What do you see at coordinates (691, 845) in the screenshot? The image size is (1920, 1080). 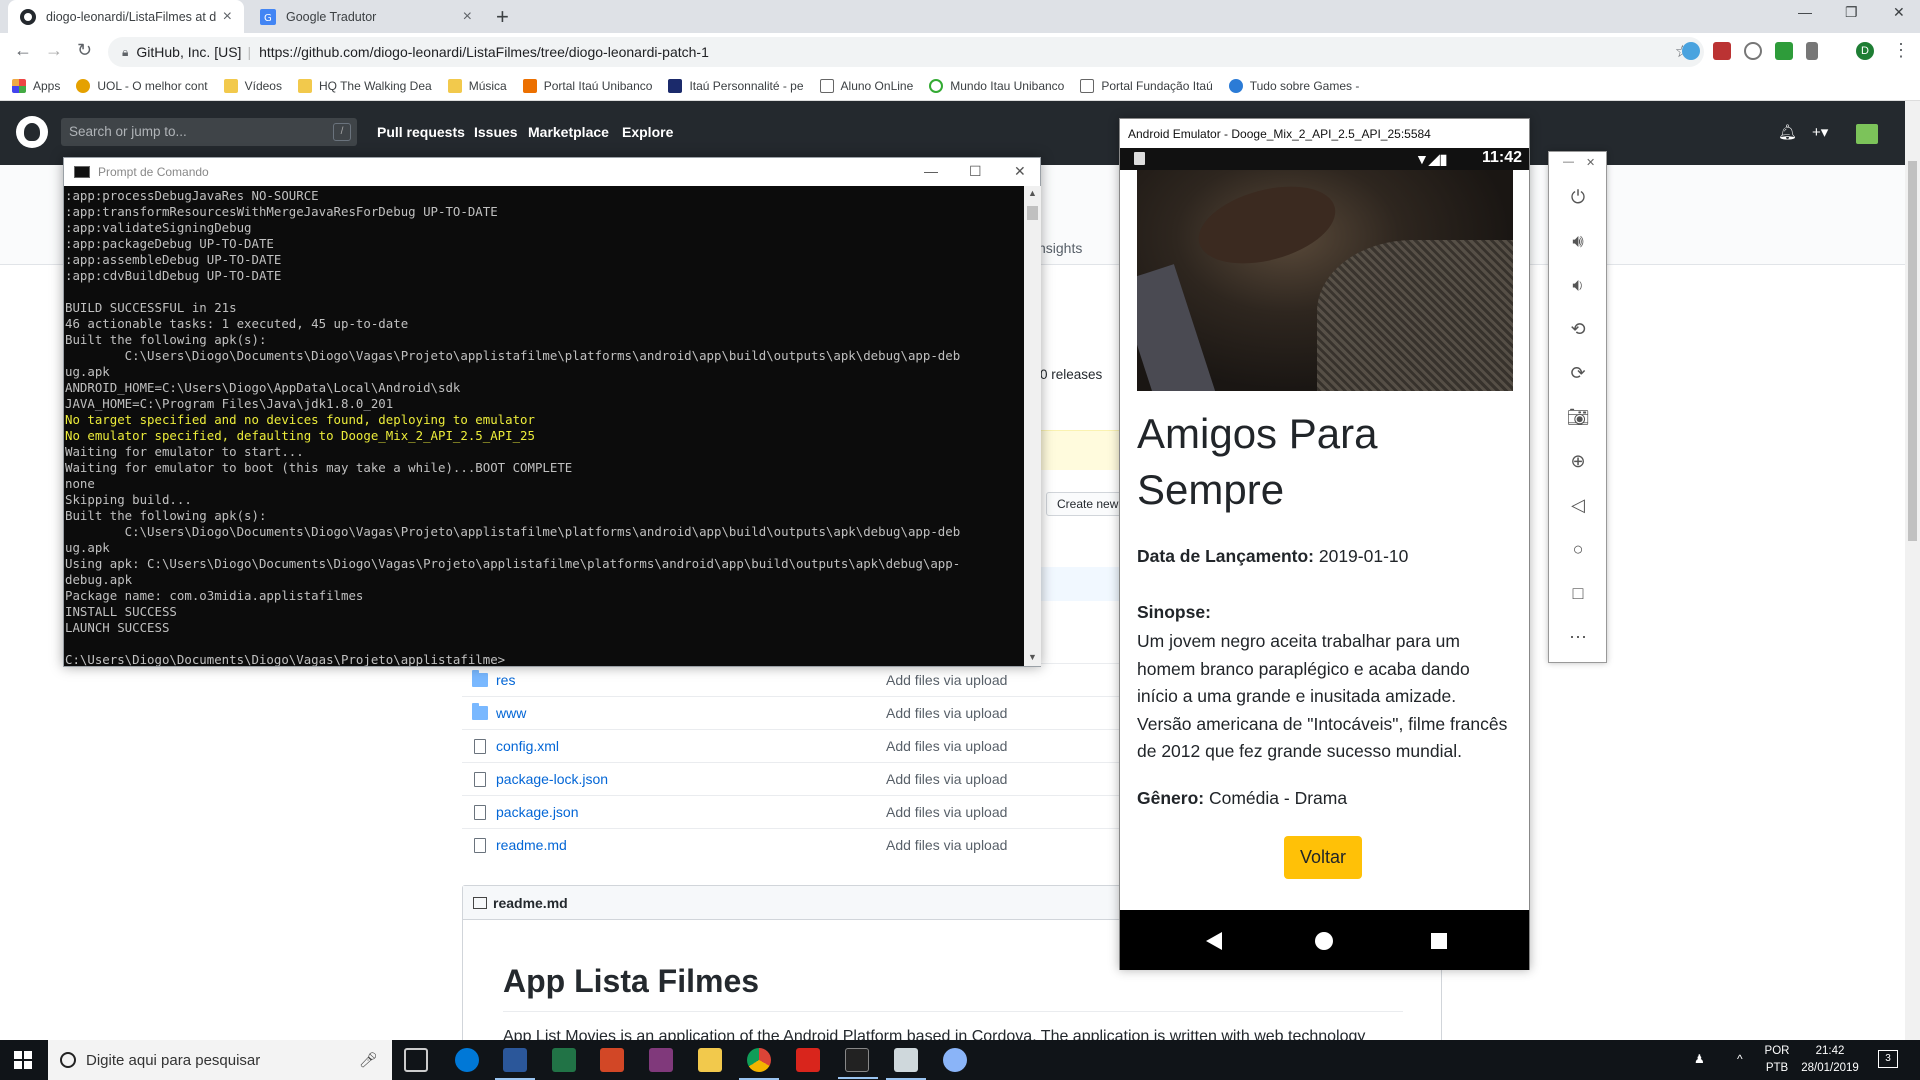 I see `file-name: readme.md` at bounding box center [691, 845].